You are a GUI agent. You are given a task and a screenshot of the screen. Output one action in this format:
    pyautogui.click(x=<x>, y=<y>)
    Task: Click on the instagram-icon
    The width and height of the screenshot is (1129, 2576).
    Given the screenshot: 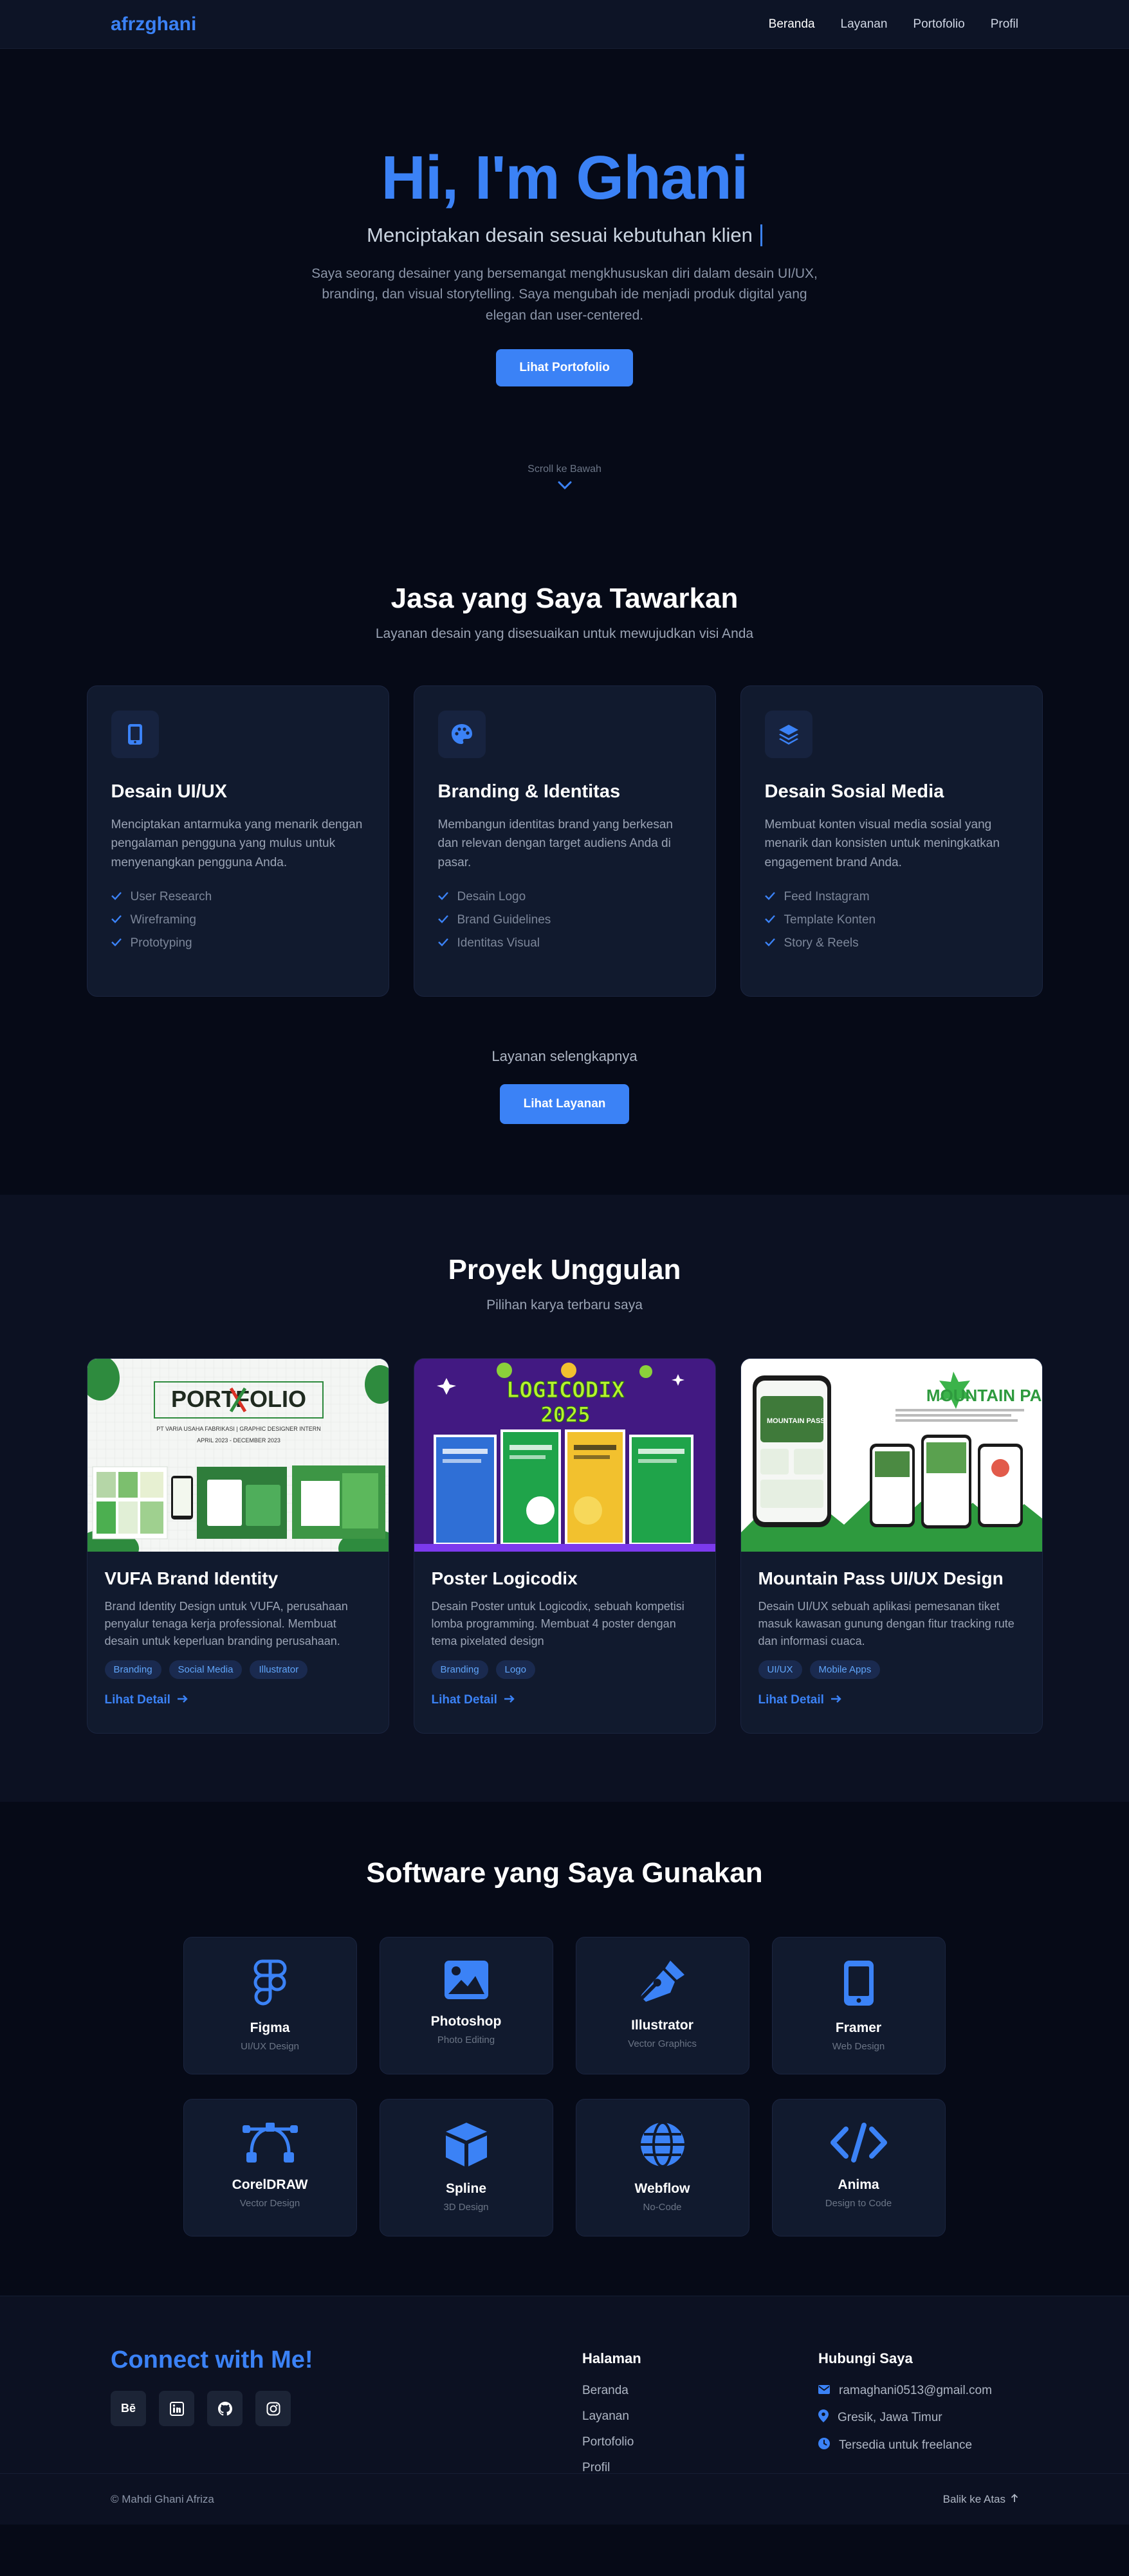 What is the action you would take?
    pyautogui.click(x=273, y=2408)
    